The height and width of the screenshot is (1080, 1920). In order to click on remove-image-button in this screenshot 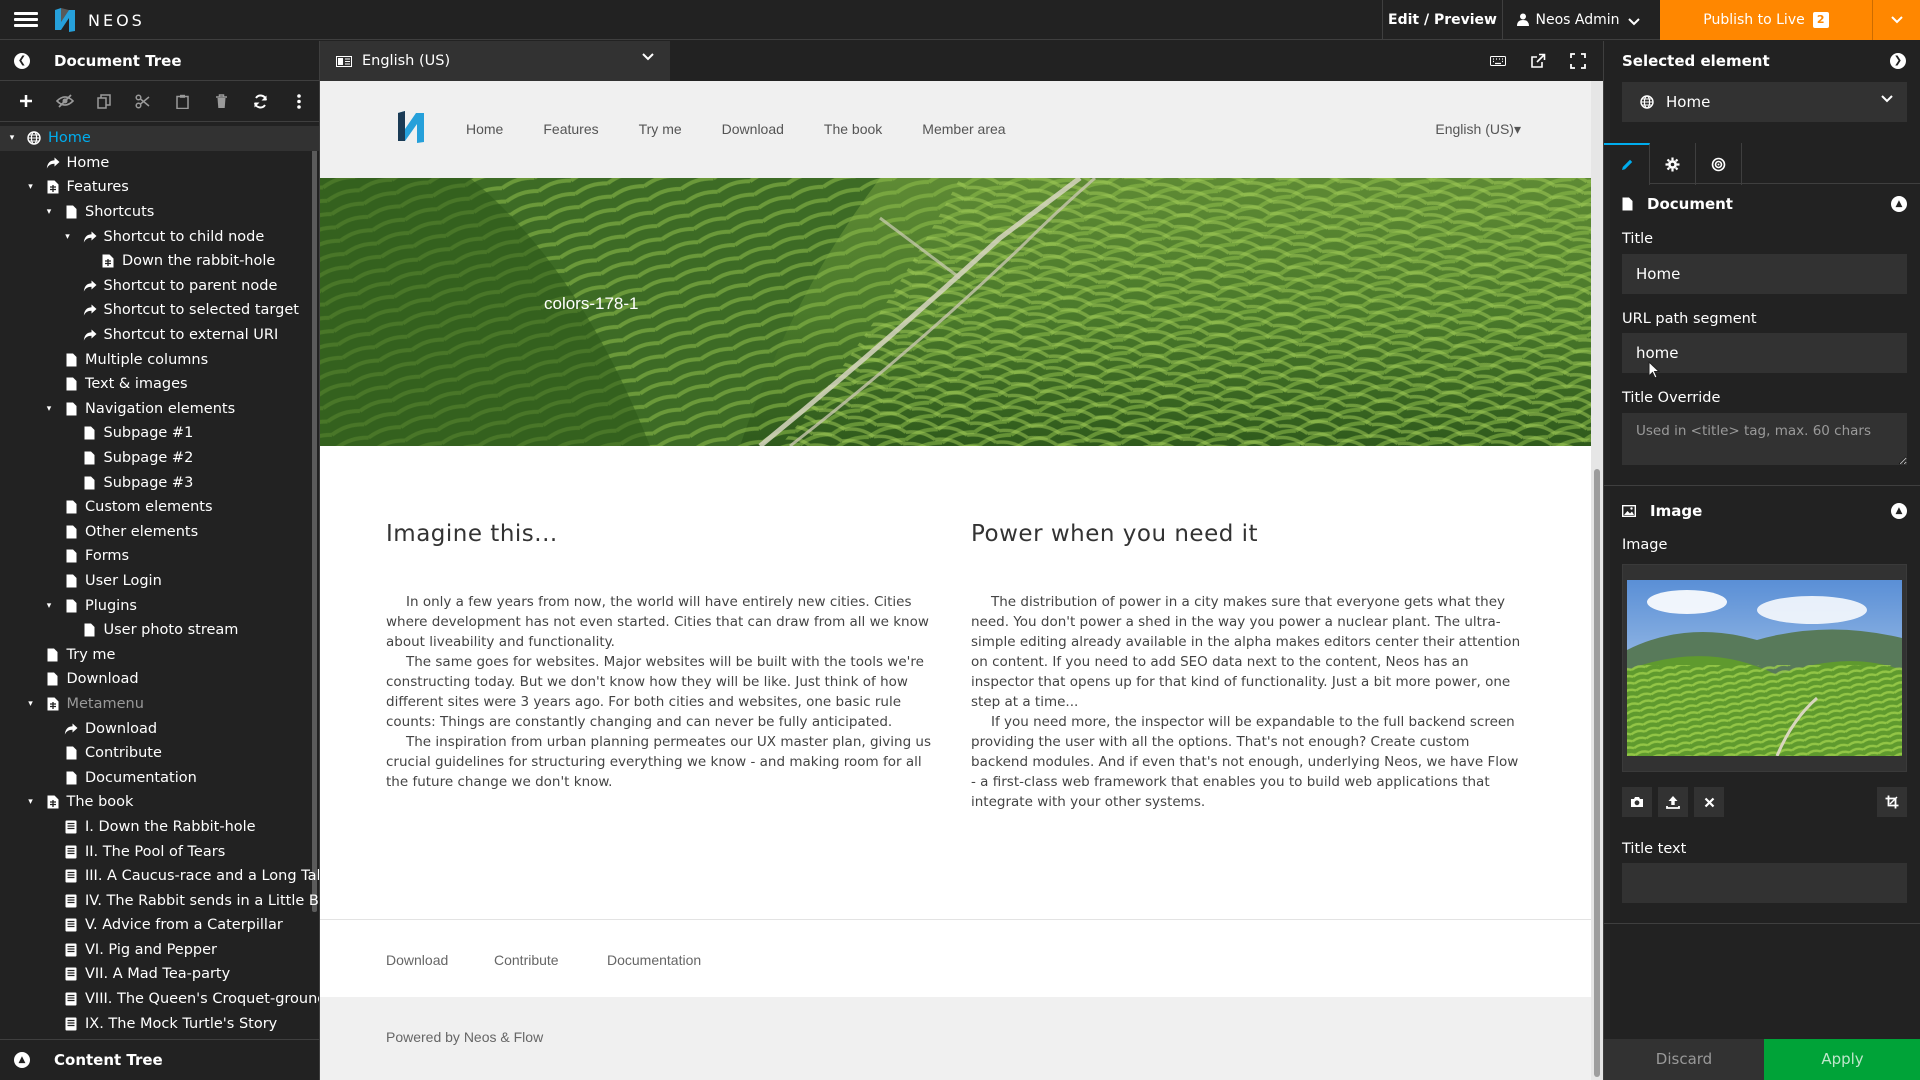, I will do `click(1709, 802)`.